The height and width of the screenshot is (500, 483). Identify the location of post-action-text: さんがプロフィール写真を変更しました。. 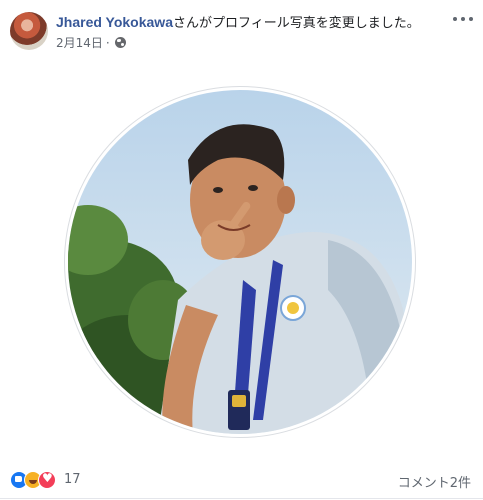
(296, 23).